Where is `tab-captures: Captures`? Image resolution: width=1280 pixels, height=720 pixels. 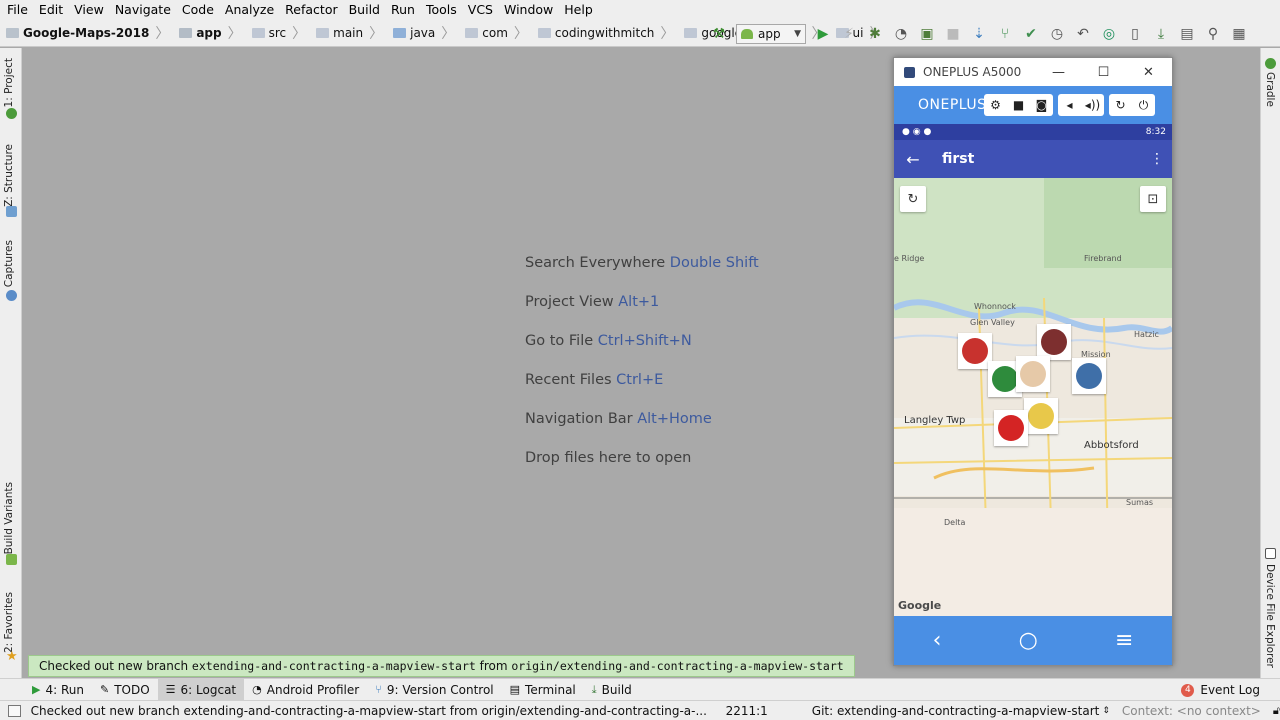
tab-captures: Captures is located at coordinates (9, 263).